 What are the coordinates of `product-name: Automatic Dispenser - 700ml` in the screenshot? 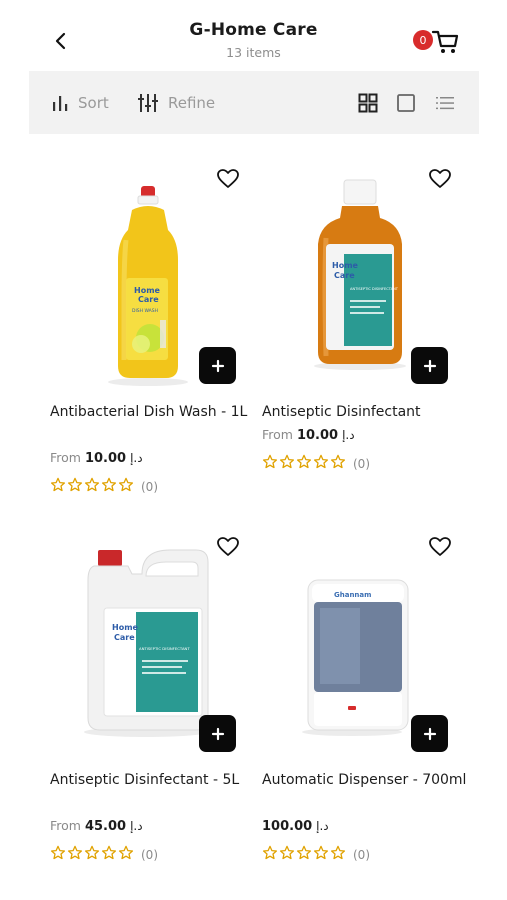 It's located at (368, 780).